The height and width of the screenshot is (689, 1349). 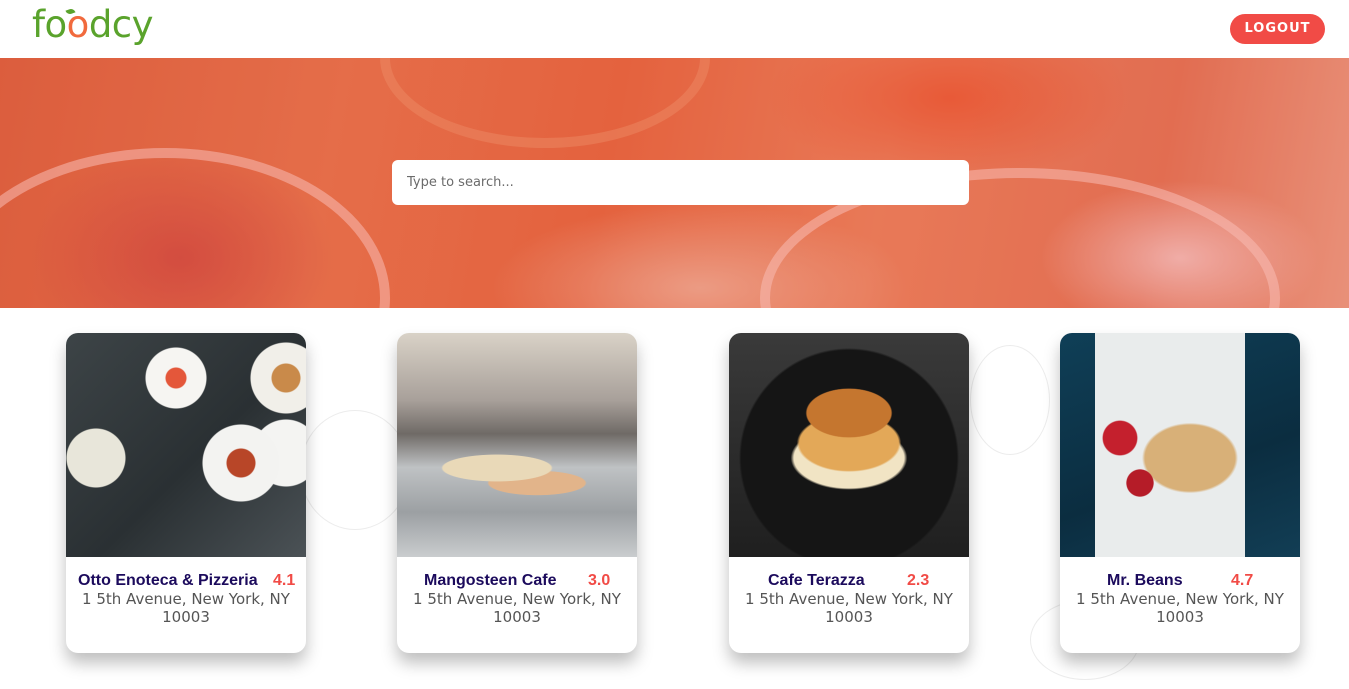 What do you see at coordinates (121, 24) in the screenshot?
I see `logo-letter: dcy` at bounding box center [121, 24].